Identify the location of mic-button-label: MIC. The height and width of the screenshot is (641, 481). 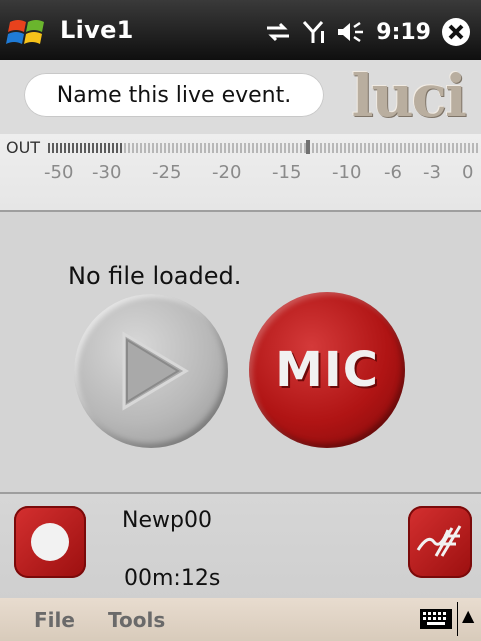
(327, 370).